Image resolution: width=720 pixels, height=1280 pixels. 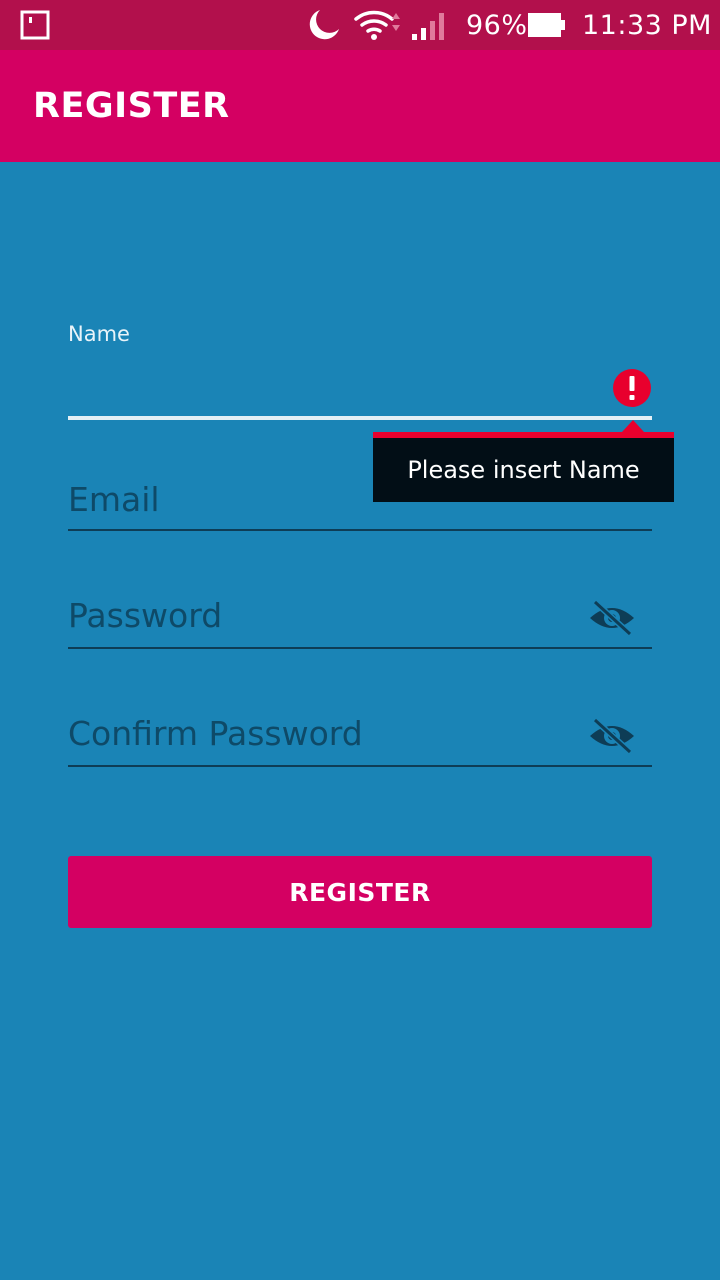 What do you see at coordinates (633, 426) in the screenshot?
I see `tooltip-pointer` at bounding box center [633, 426].